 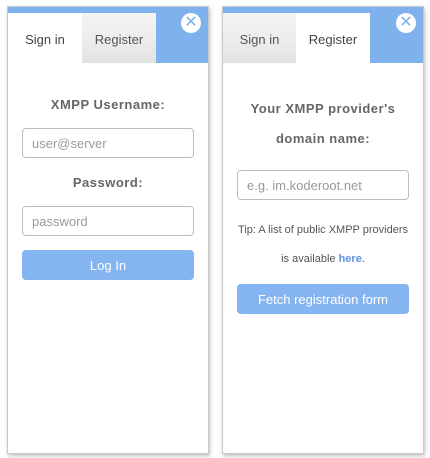 What do you see at coordinates (350, 259) in the screenshot?
I see `providers-link: here` at bounding box center [350, 259].